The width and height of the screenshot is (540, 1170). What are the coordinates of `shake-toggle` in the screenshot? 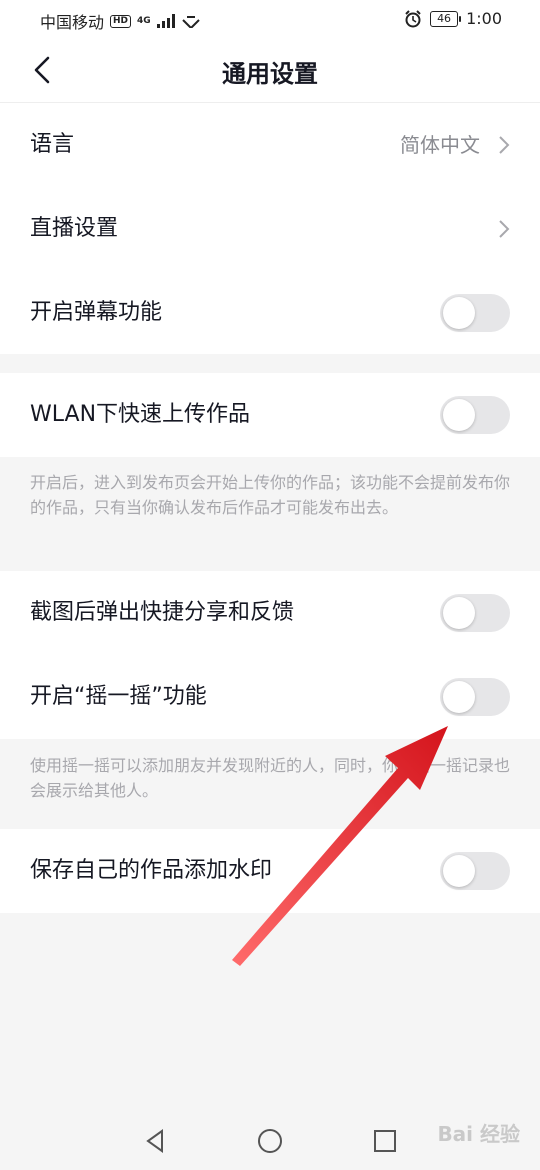 It's located at (475, 697).